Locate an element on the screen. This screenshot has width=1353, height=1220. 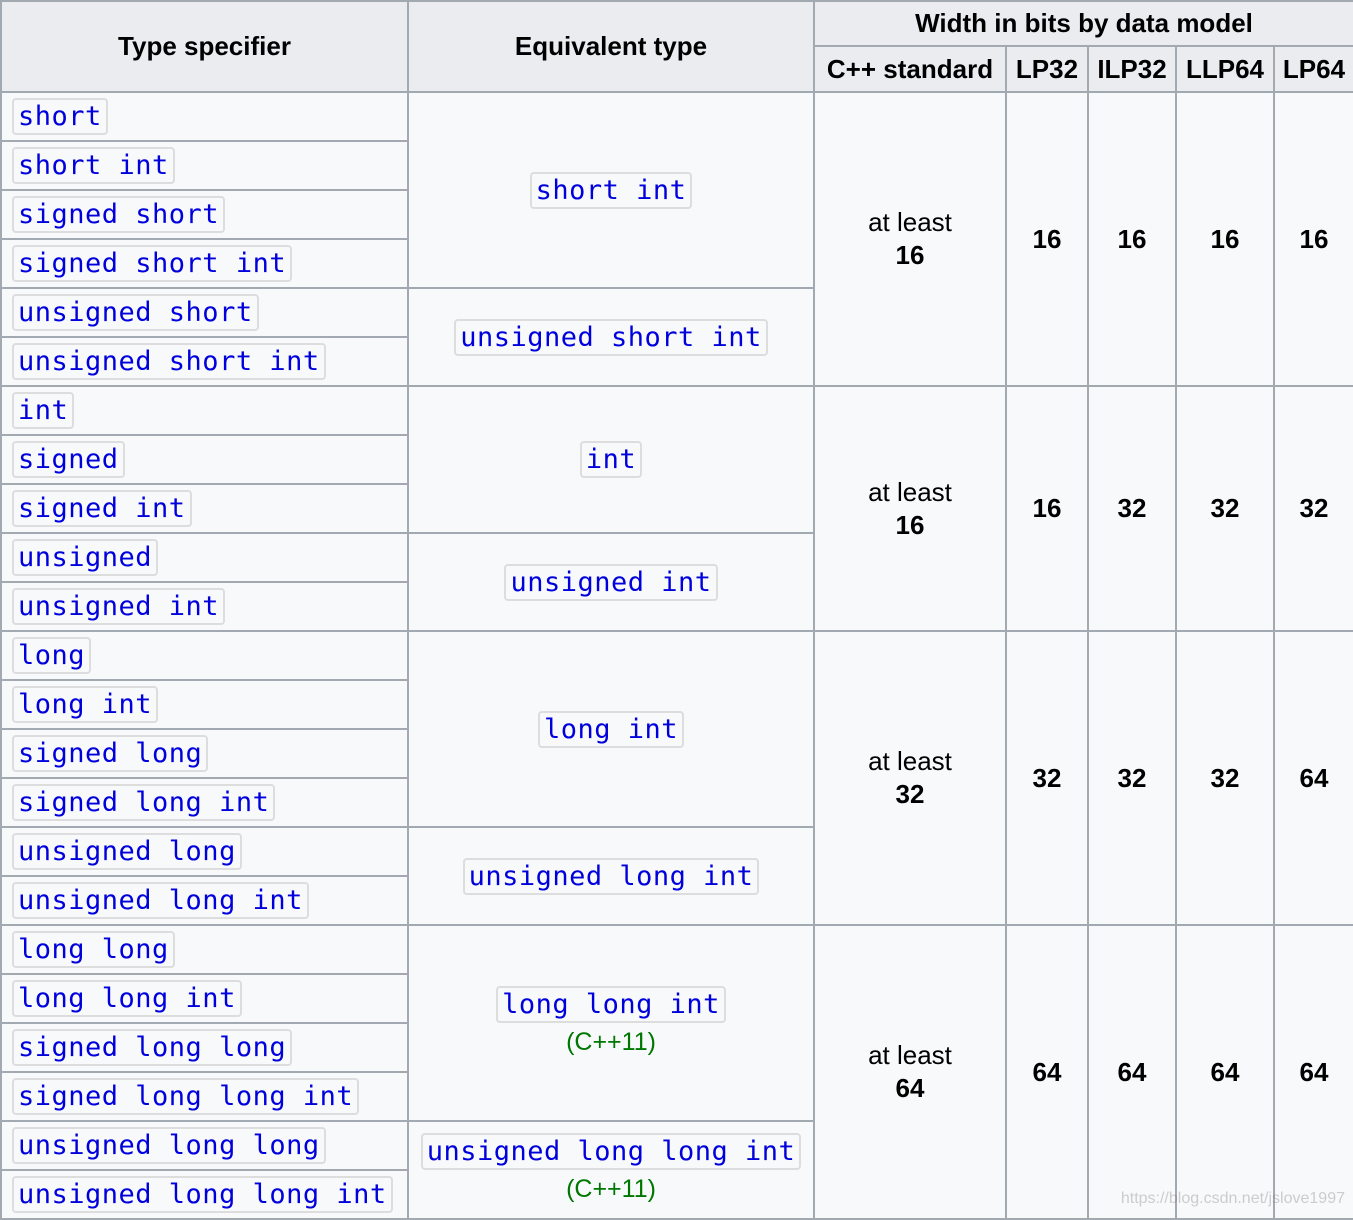
equivalent-type-link: long long int is located at coordinates (611, 1004).